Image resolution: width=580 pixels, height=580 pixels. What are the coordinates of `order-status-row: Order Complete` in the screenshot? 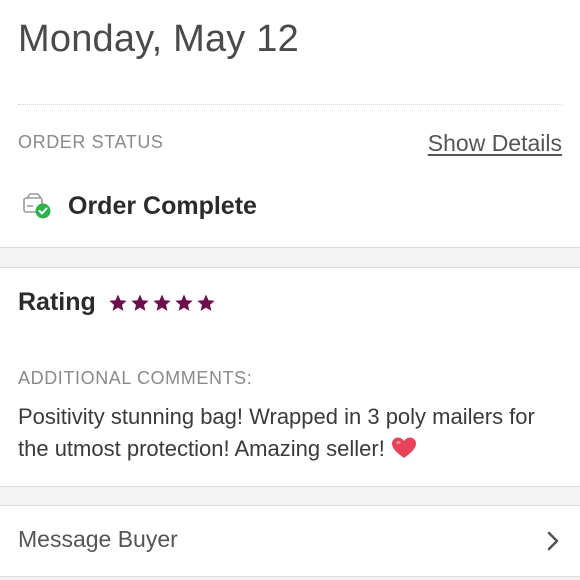 It's located at (139, 206).